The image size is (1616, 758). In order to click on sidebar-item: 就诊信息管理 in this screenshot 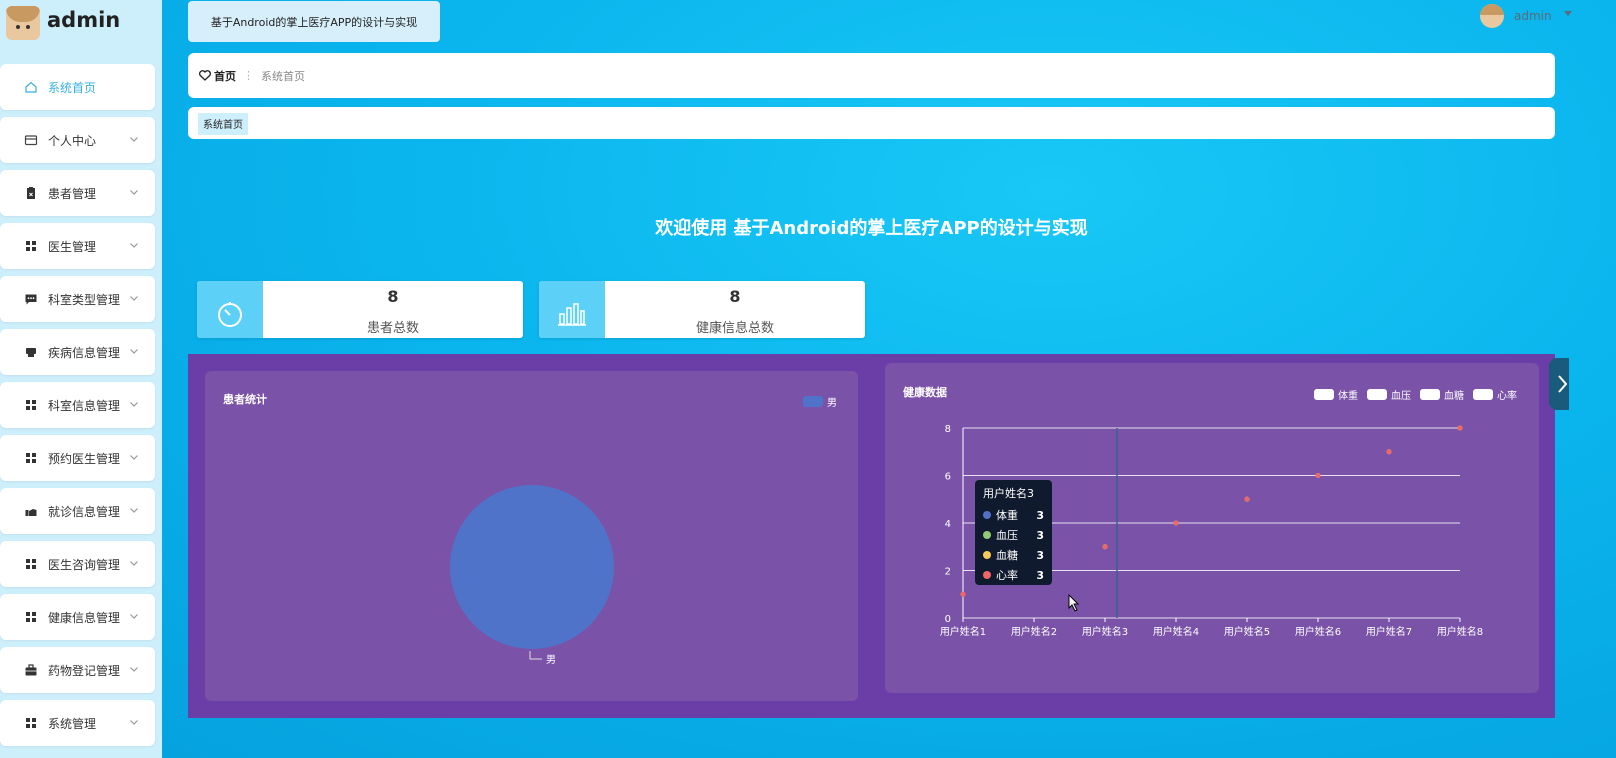, I will do `click(77, 511)`.